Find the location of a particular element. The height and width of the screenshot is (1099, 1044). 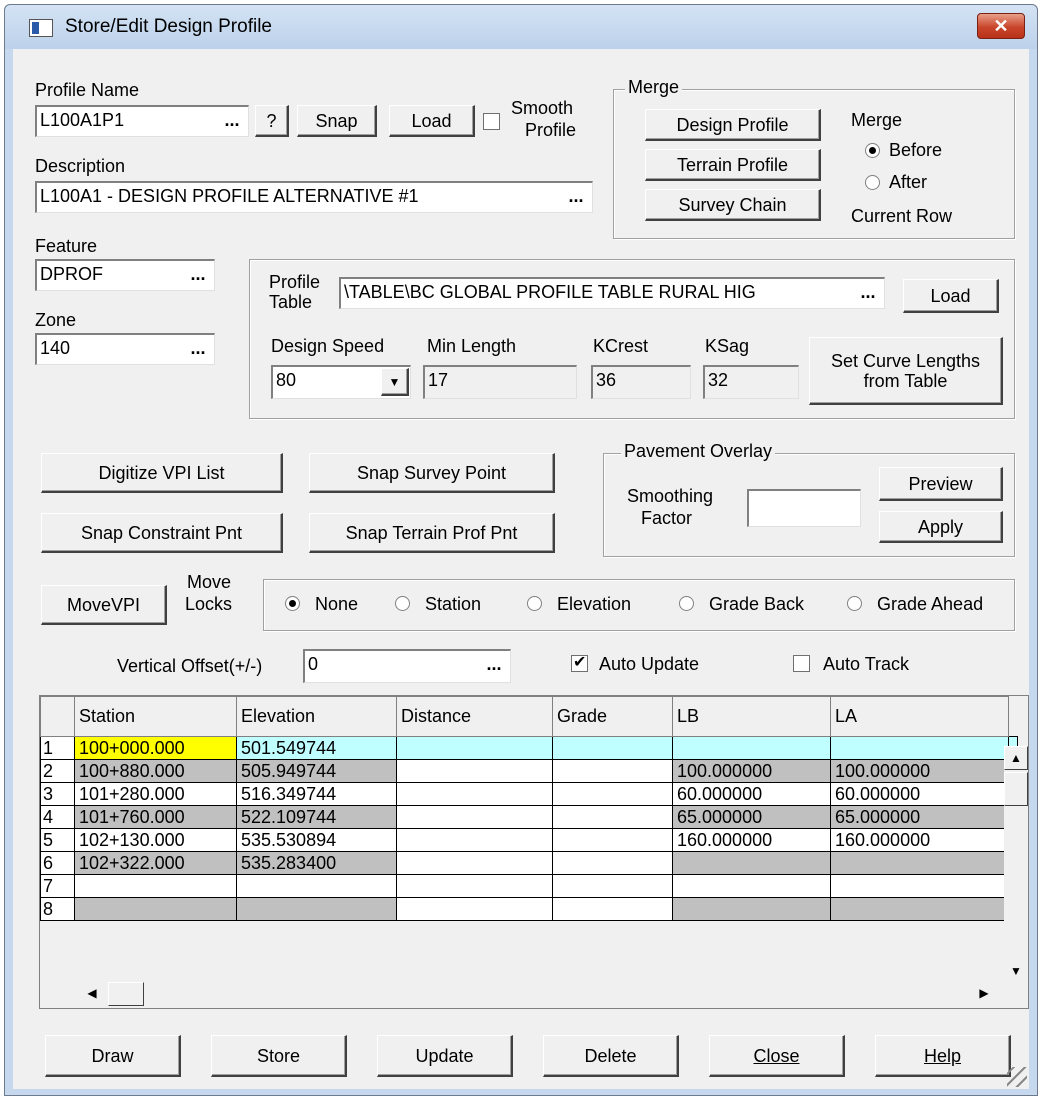

title-bar: Store/Edit Design Profile ✕ is located at coordinates (521, 27).